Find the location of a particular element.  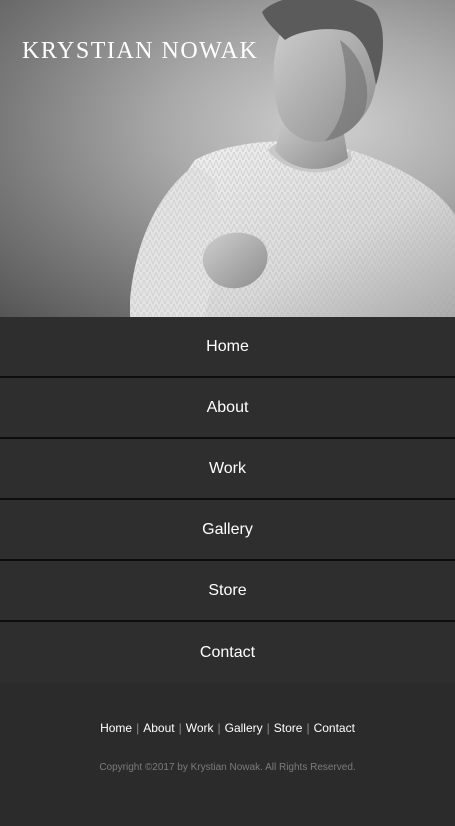

nav-item-gallery: Gallery is located at coordinates (227, 530).